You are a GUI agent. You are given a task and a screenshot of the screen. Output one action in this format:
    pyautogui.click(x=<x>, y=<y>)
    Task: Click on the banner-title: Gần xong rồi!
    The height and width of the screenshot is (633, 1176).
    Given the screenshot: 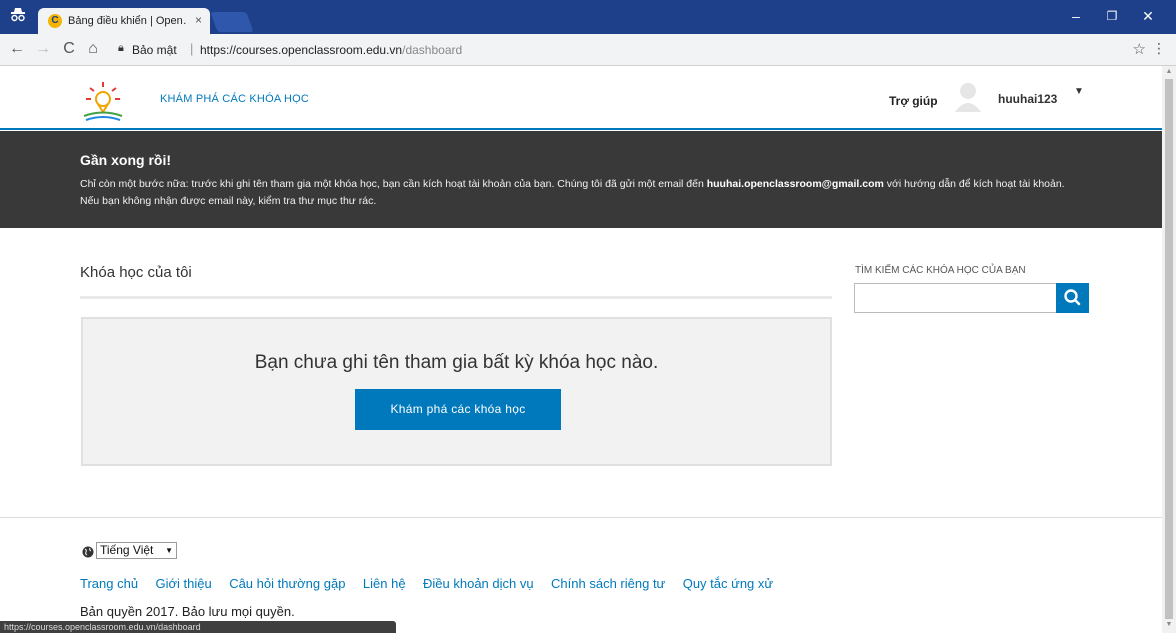 What is the action you would take?
    pyautogui.click(x=125, y=160)
    